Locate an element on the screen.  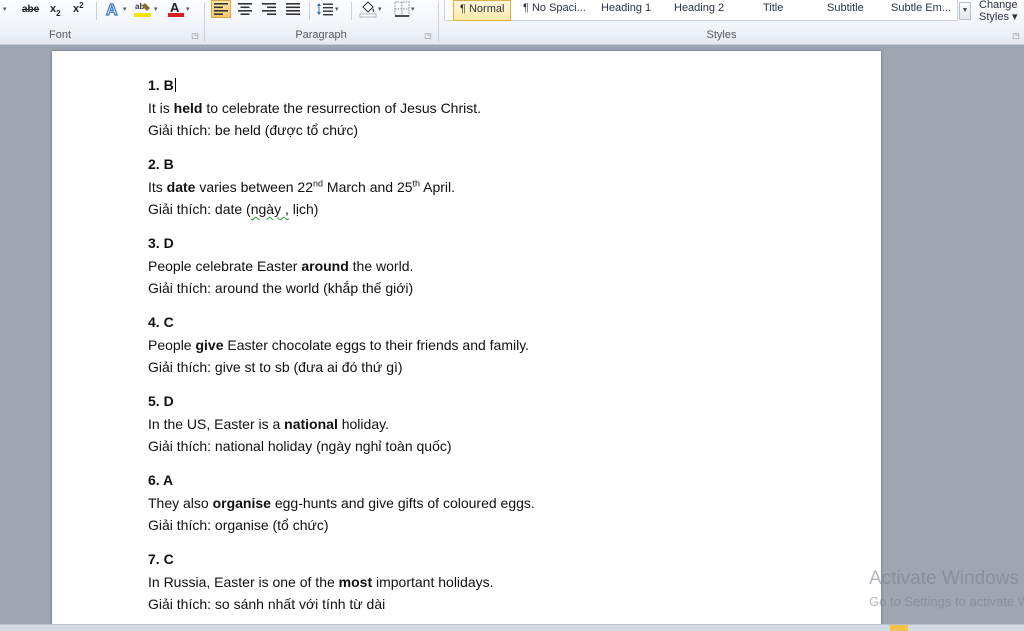
borders-button: ▾ is located at coordinates (404, 9).